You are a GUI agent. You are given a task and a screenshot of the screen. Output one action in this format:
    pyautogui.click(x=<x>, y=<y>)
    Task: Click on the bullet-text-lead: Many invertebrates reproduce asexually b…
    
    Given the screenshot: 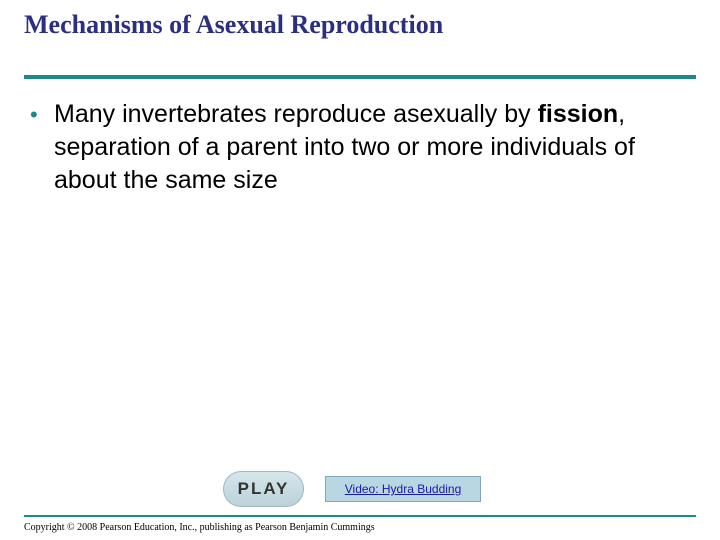 What is the action you would take?
    pyautogui.click(x=296, y=114)
    